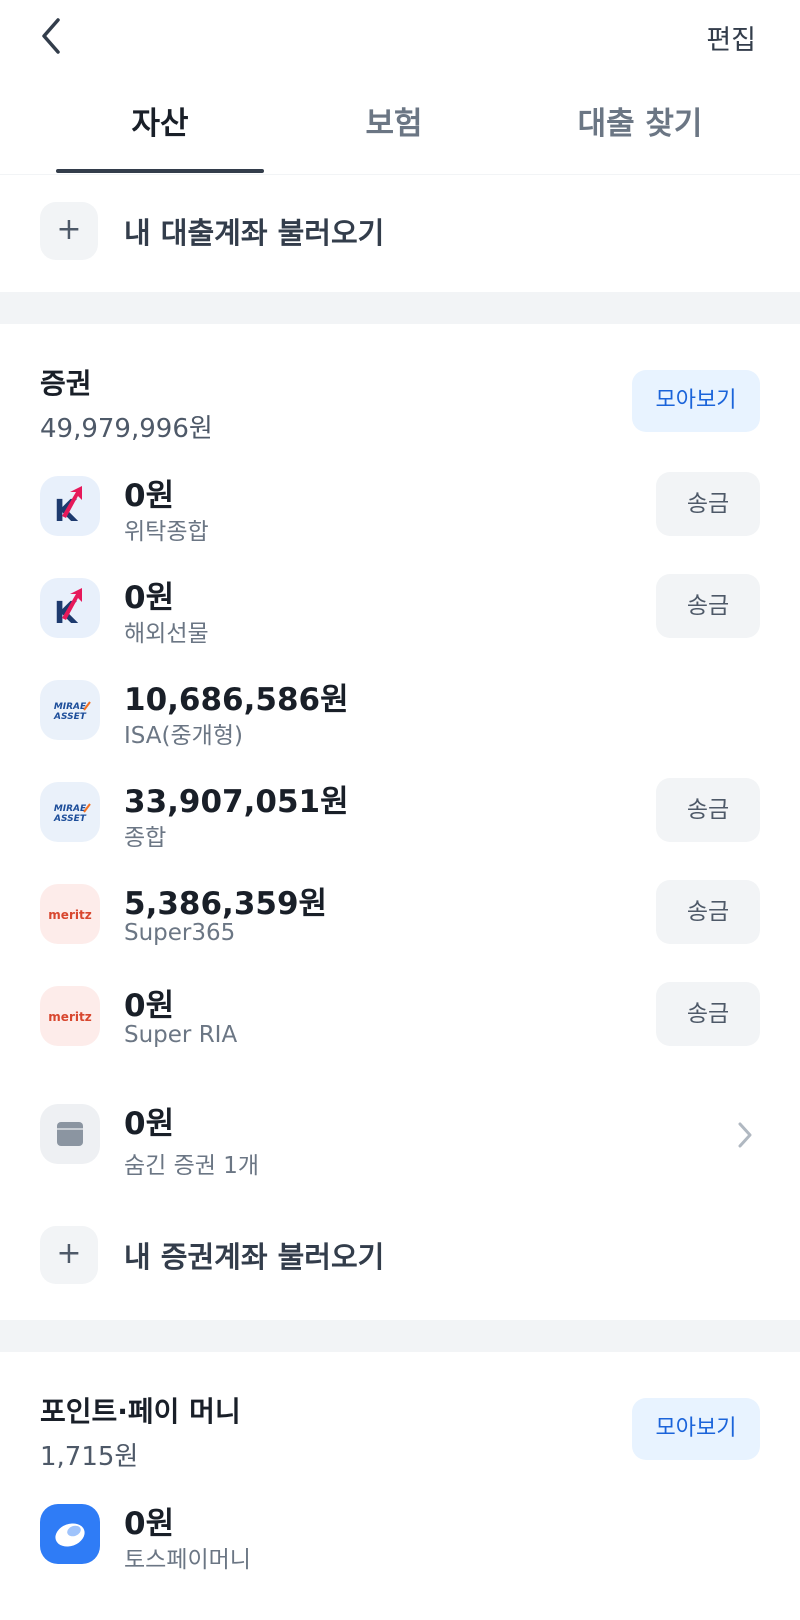 The width and height of the screenshot is (800, 1620). What do you see at coordinates (149, 1124) in the screenshot?
I see `hidden-amount: 0원` at bounding box center [149, 1124].